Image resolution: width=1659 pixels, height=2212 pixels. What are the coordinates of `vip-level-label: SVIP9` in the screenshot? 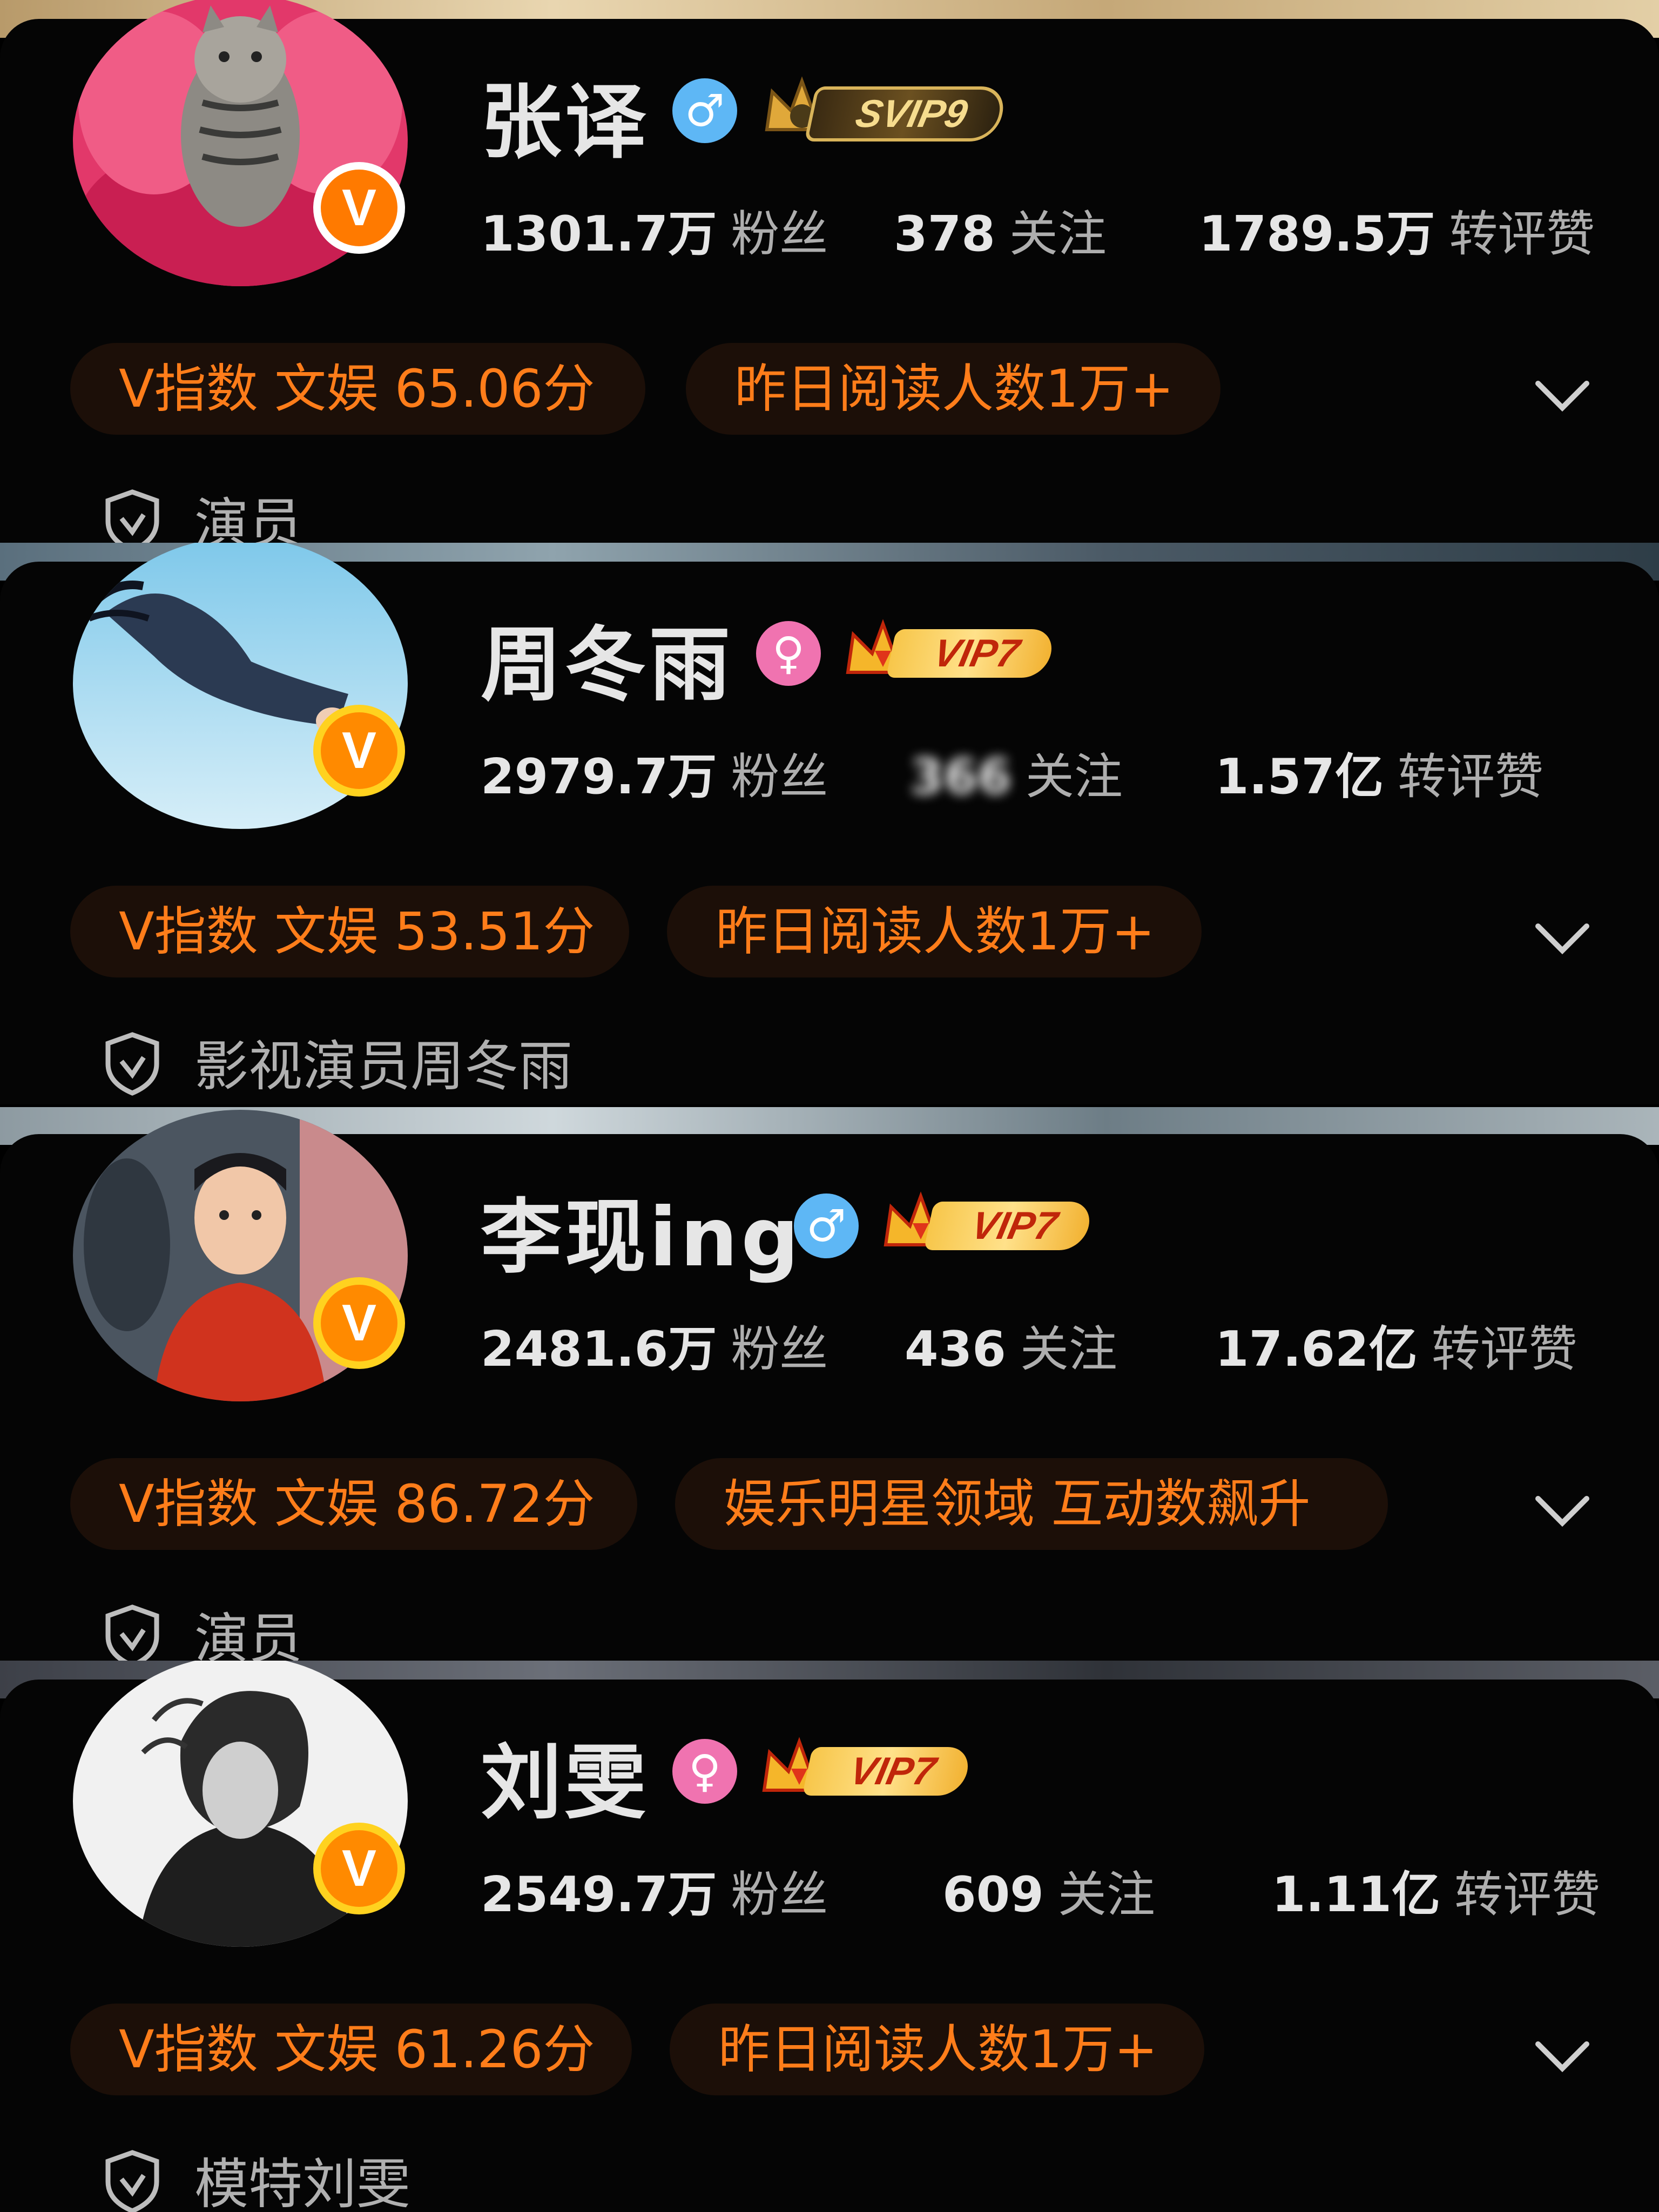 It's located at (906, 113).